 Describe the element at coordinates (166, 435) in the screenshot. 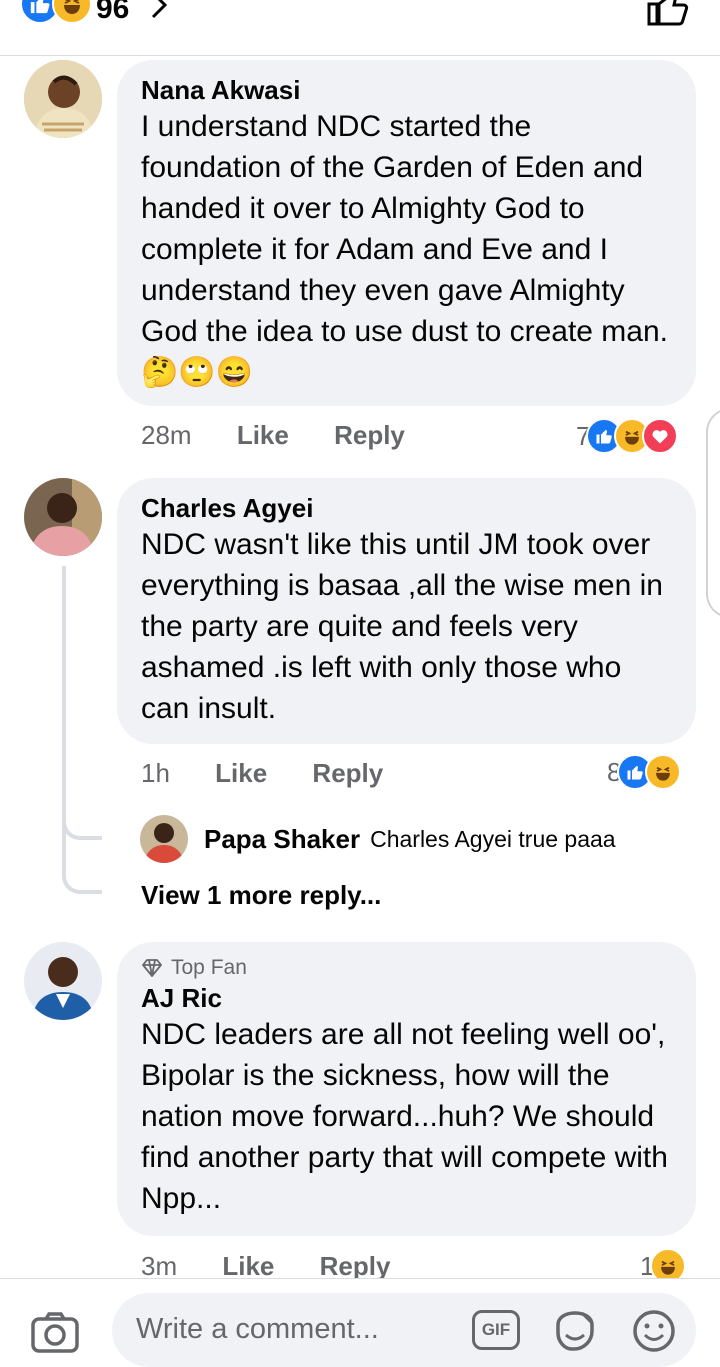

I see `comment-time: 28m` at that location.